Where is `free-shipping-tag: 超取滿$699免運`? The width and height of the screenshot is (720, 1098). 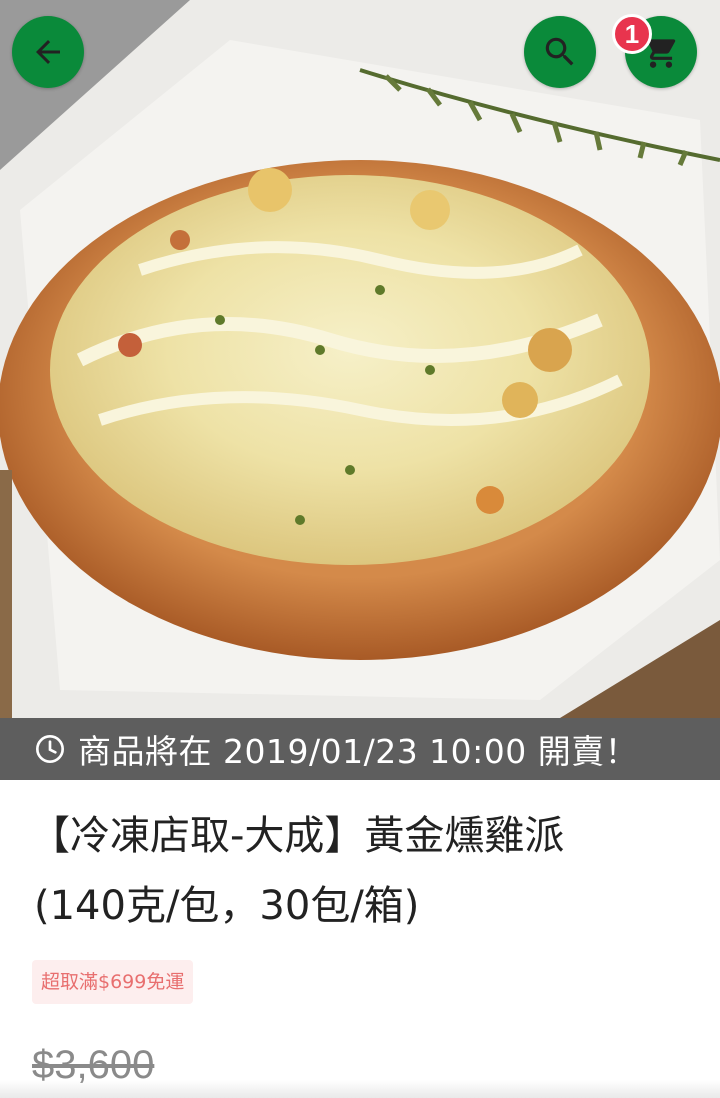 free-shipping-tag: 超取滿$699免運 is located at coordinates (113, 982).